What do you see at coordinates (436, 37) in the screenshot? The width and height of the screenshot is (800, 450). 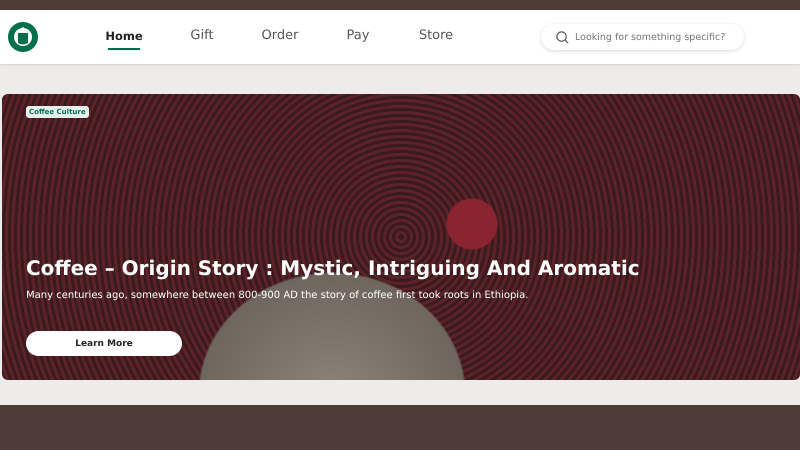 I see `nav-tab: Store` at bounding box center [436, 37].